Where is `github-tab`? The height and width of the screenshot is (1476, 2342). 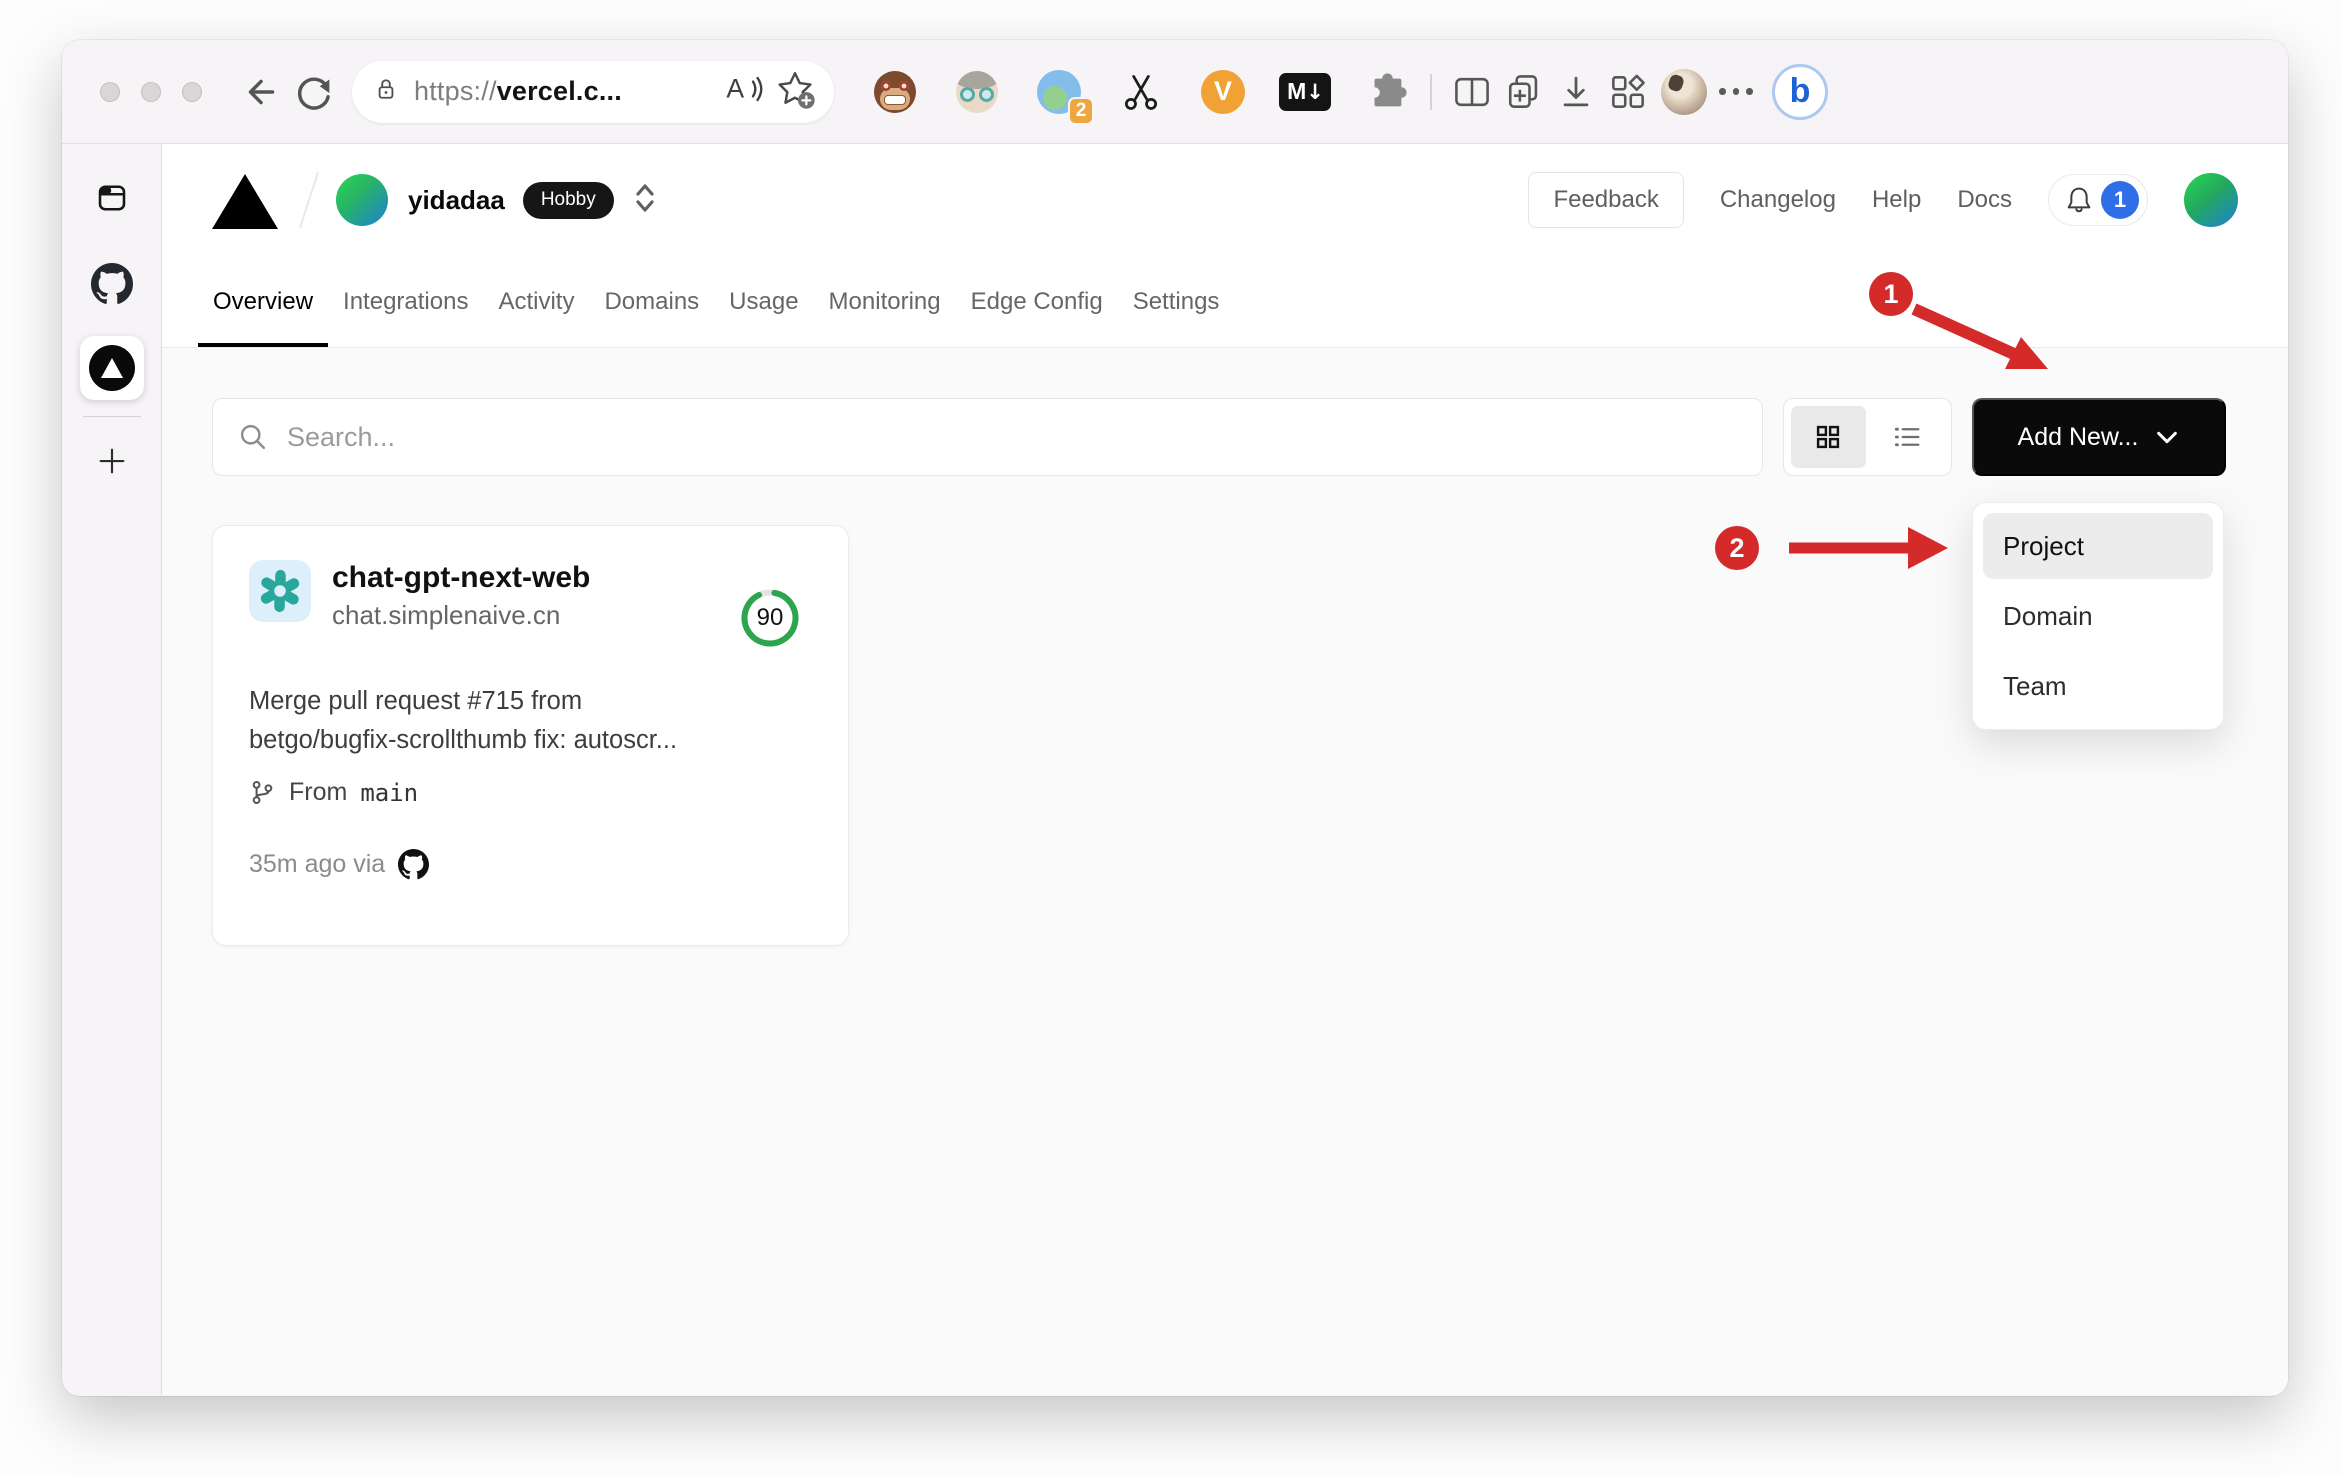
github-tab is located at coordinates (112, 284).